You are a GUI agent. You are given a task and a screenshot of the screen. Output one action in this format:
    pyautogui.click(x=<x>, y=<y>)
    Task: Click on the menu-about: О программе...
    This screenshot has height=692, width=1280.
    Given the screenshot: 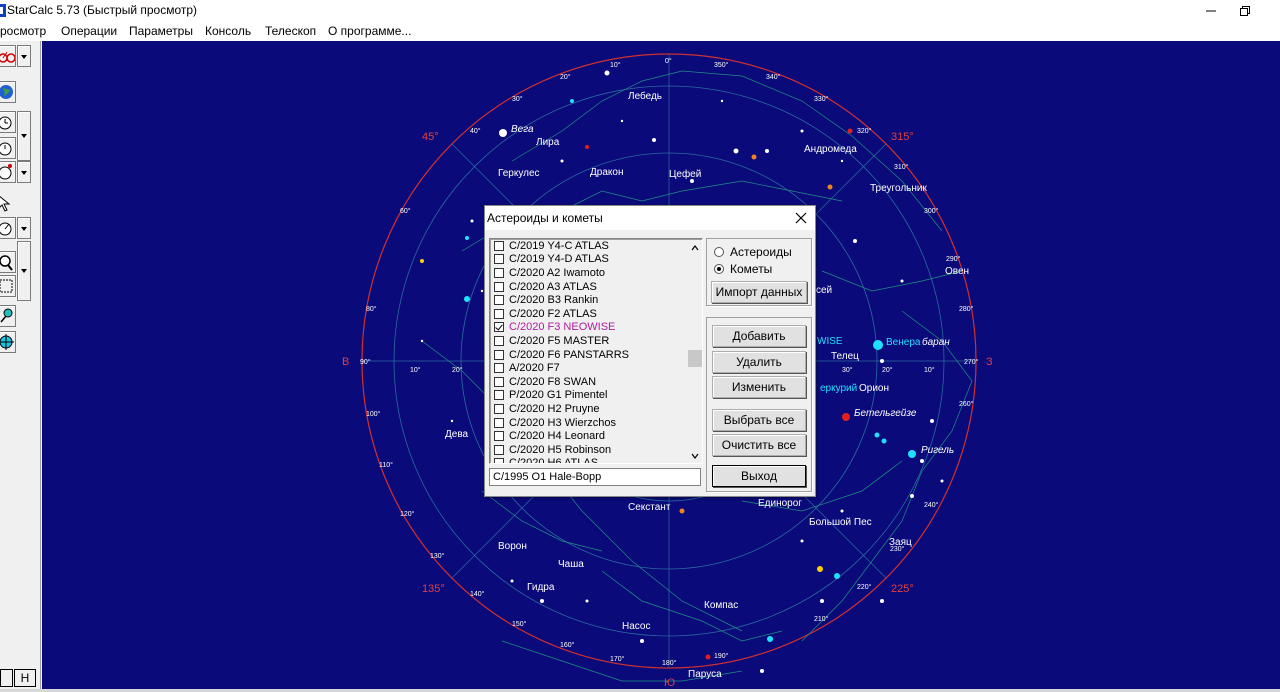 What is the action you would take?
    pyautogui.click(x=369, y=31)
    